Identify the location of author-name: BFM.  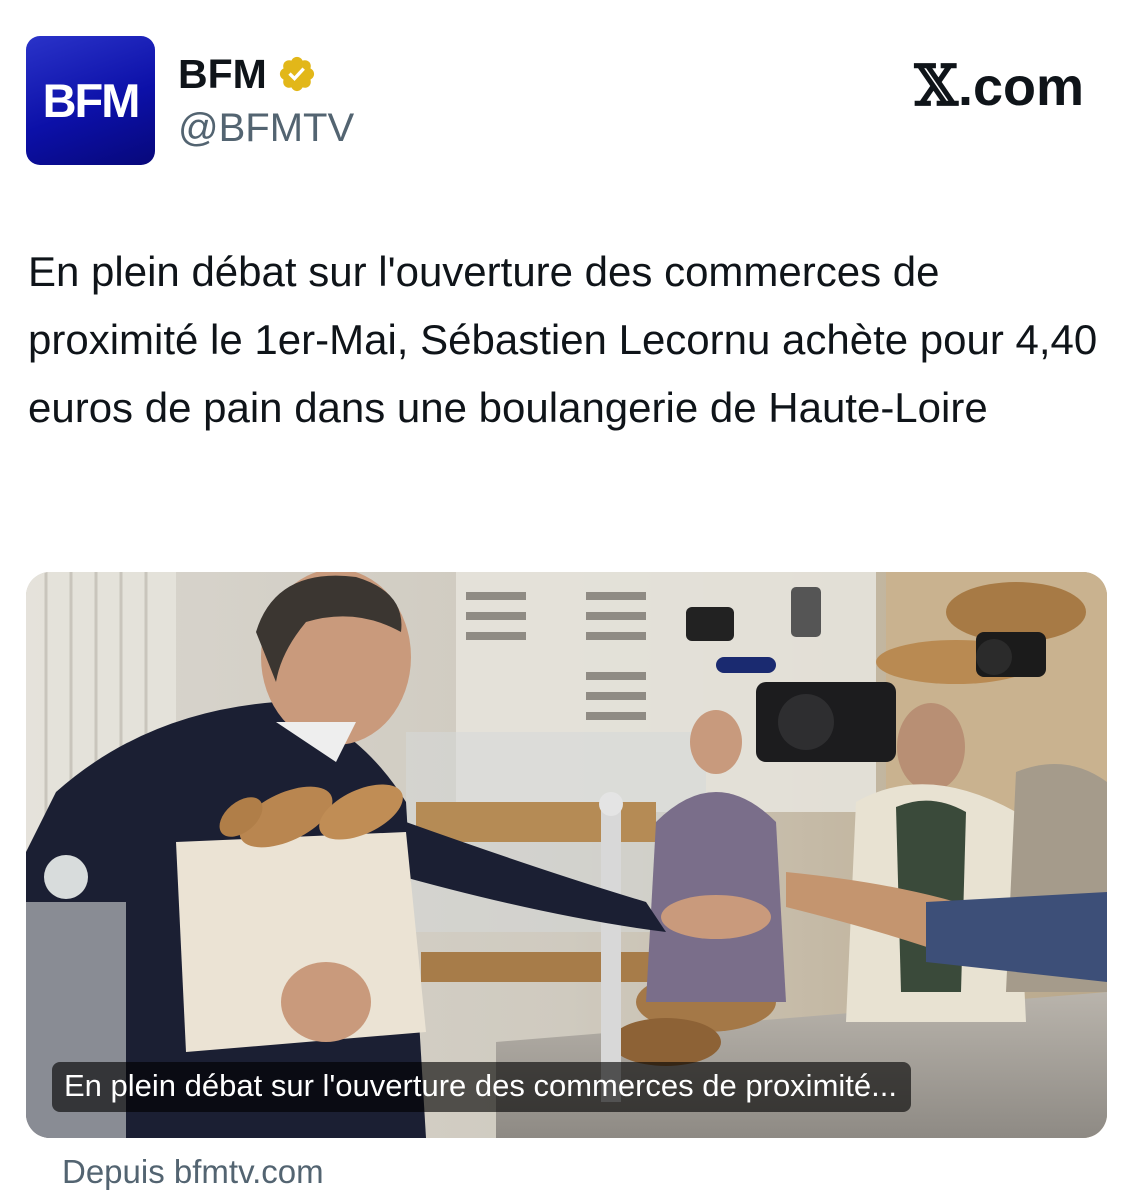
(222, 74).